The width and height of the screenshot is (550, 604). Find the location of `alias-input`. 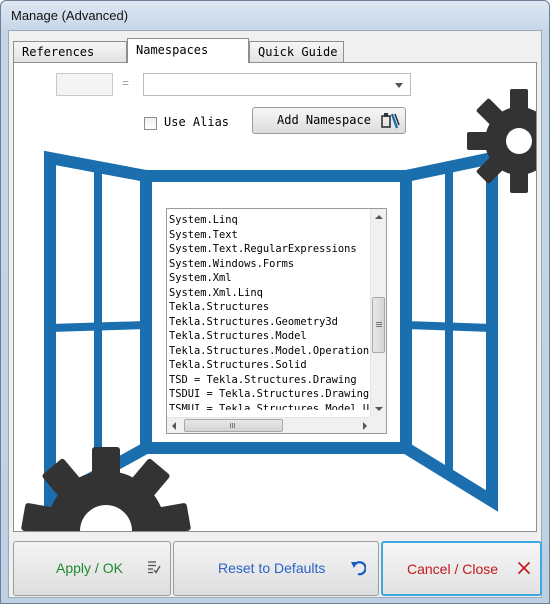

alias-input is located at coordinates (84, 84).